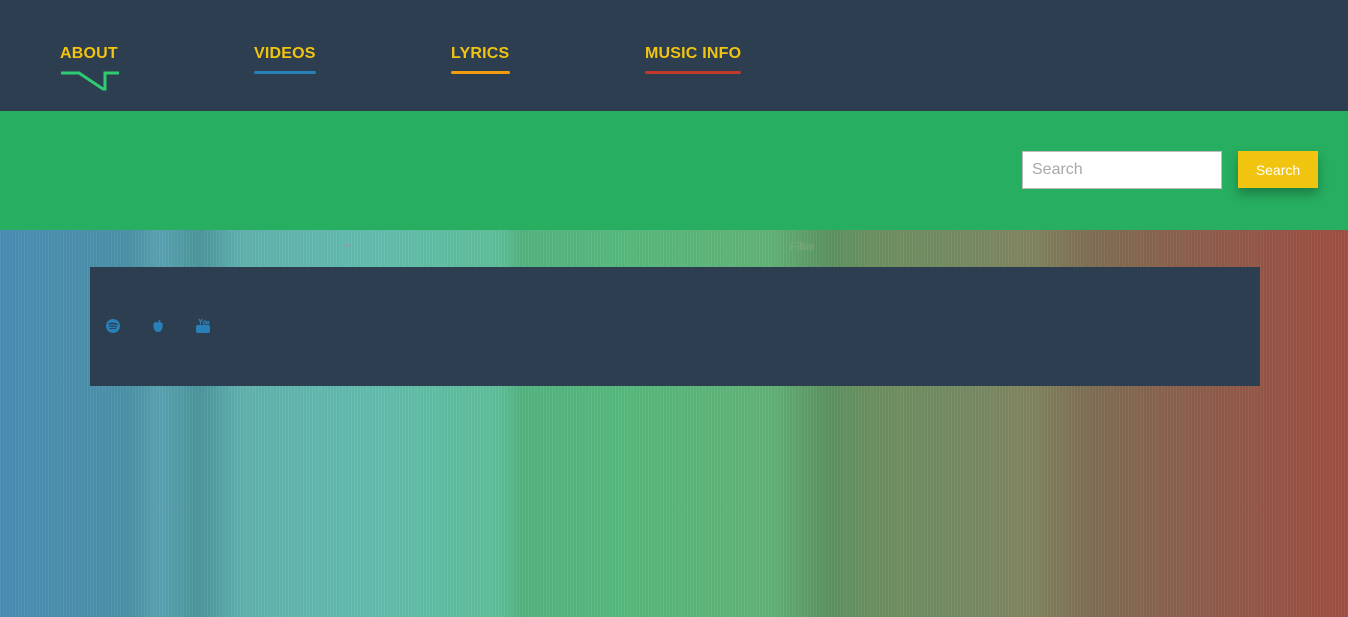  I want to click on nav-videos-label: VIDEOS, so click(285, 53).